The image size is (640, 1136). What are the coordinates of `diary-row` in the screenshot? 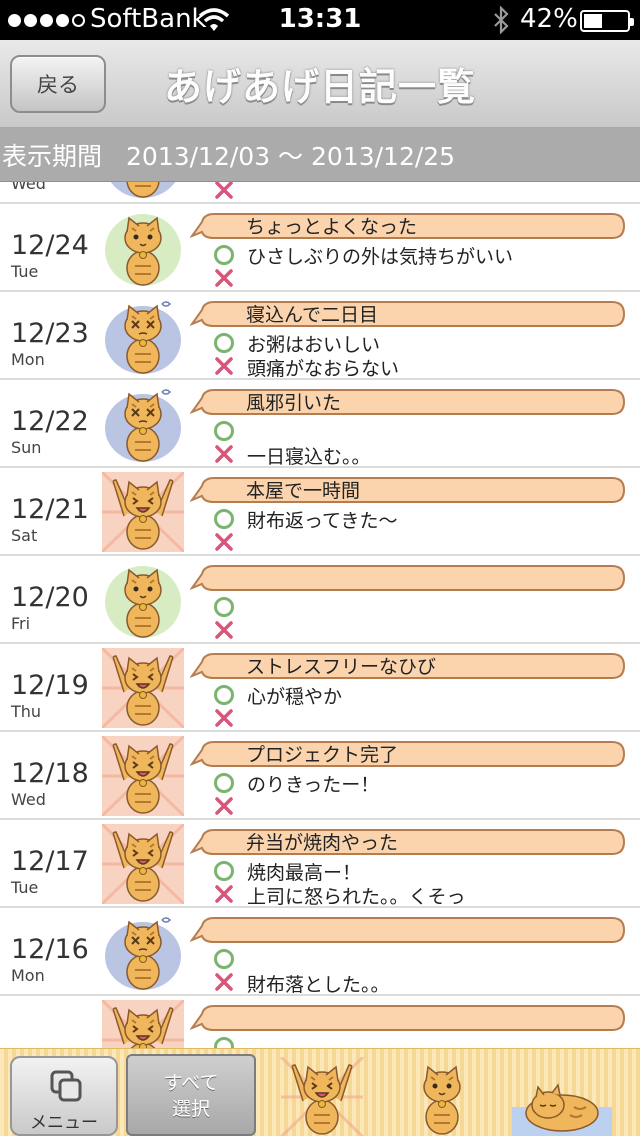 It's located at (320, 1022).